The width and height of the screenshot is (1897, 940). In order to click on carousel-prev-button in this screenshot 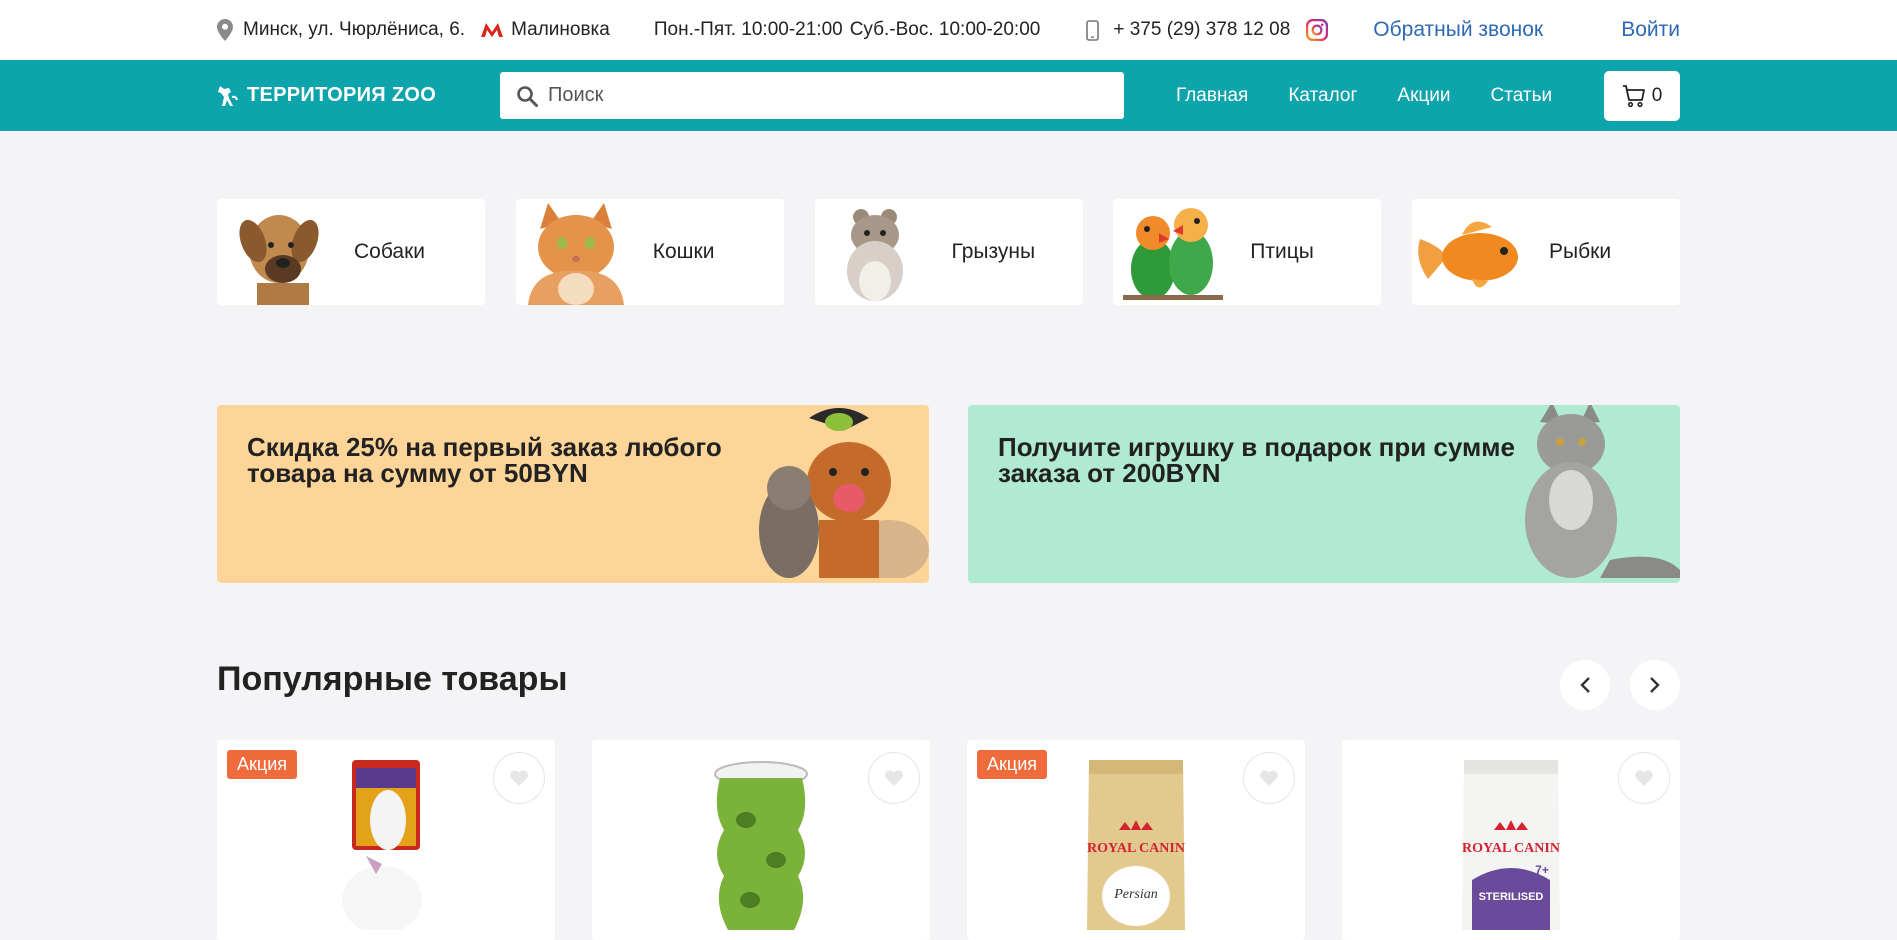, I will do `click(1585, 685)`.